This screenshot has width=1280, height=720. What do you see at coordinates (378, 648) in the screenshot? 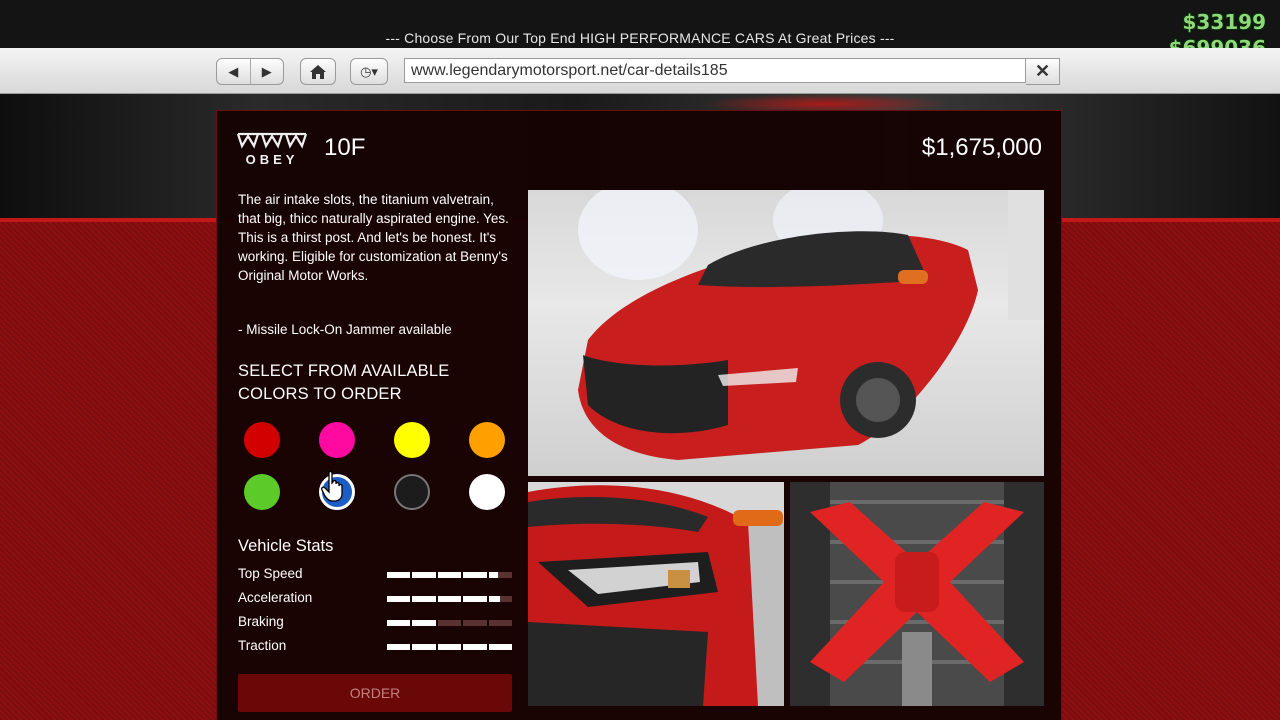
I see `stat-row: Traction` at bounding box center [378, 648].